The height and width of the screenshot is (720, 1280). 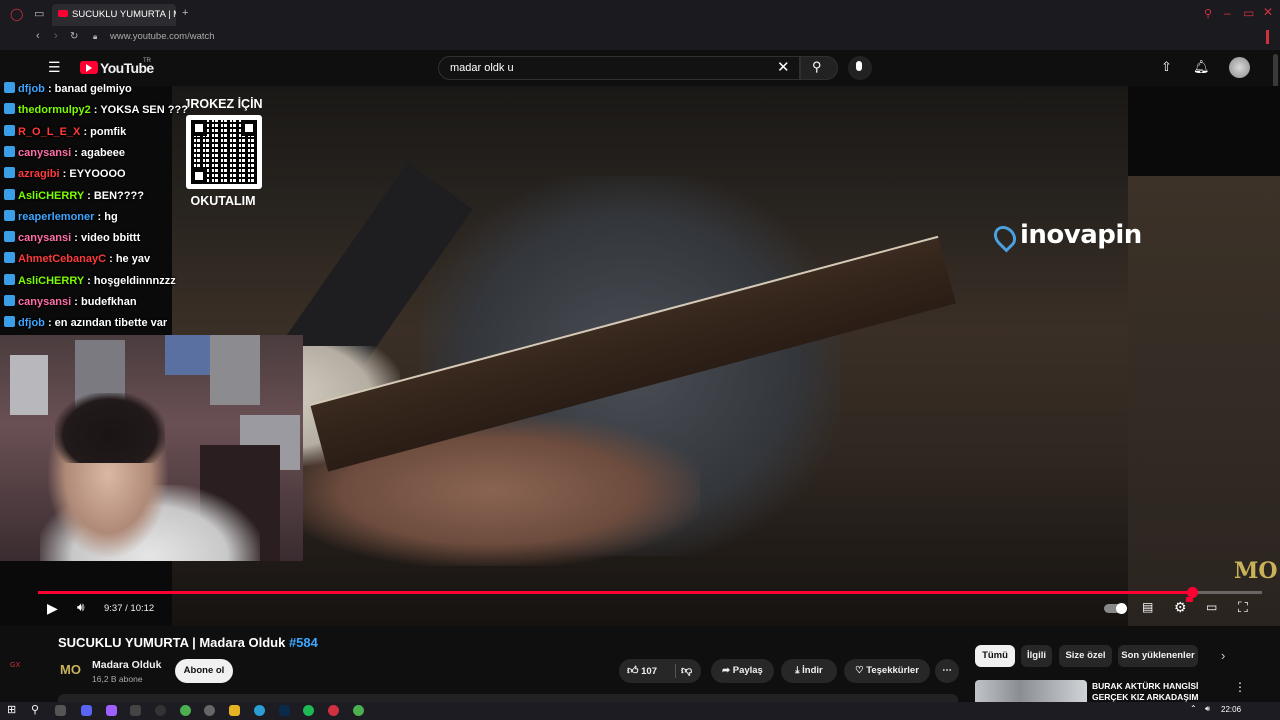 What do you see at coordinates (1031, 691) in the screenshot?
I see `recommendation-thumbnail` at bounding box center [1031, 691].